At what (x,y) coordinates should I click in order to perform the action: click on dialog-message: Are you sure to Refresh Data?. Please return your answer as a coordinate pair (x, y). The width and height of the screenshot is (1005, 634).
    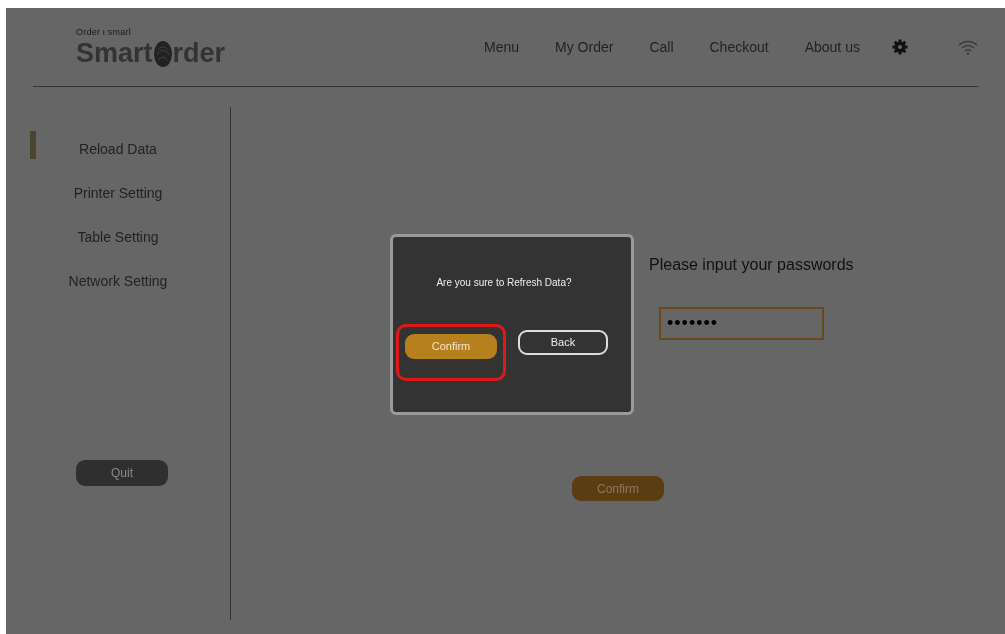
    Looking at the image, I should click on (504, 283).